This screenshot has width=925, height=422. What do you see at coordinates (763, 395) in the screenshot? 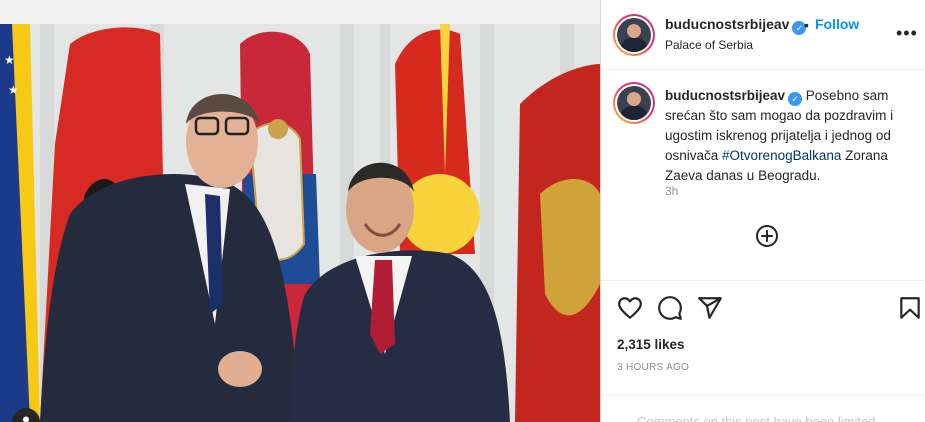
I see `comments-divider` at bounding box center [763, 395].